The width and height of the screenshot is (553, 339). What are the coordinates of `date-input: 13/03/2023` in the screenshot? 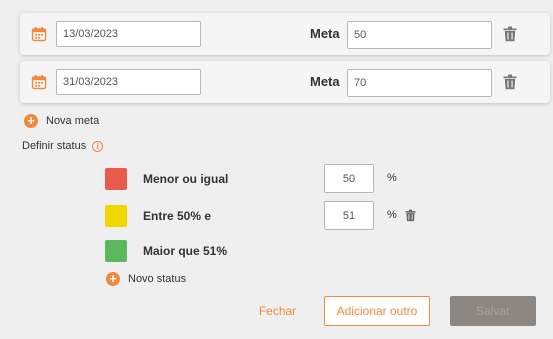 It's located at (128, 34).